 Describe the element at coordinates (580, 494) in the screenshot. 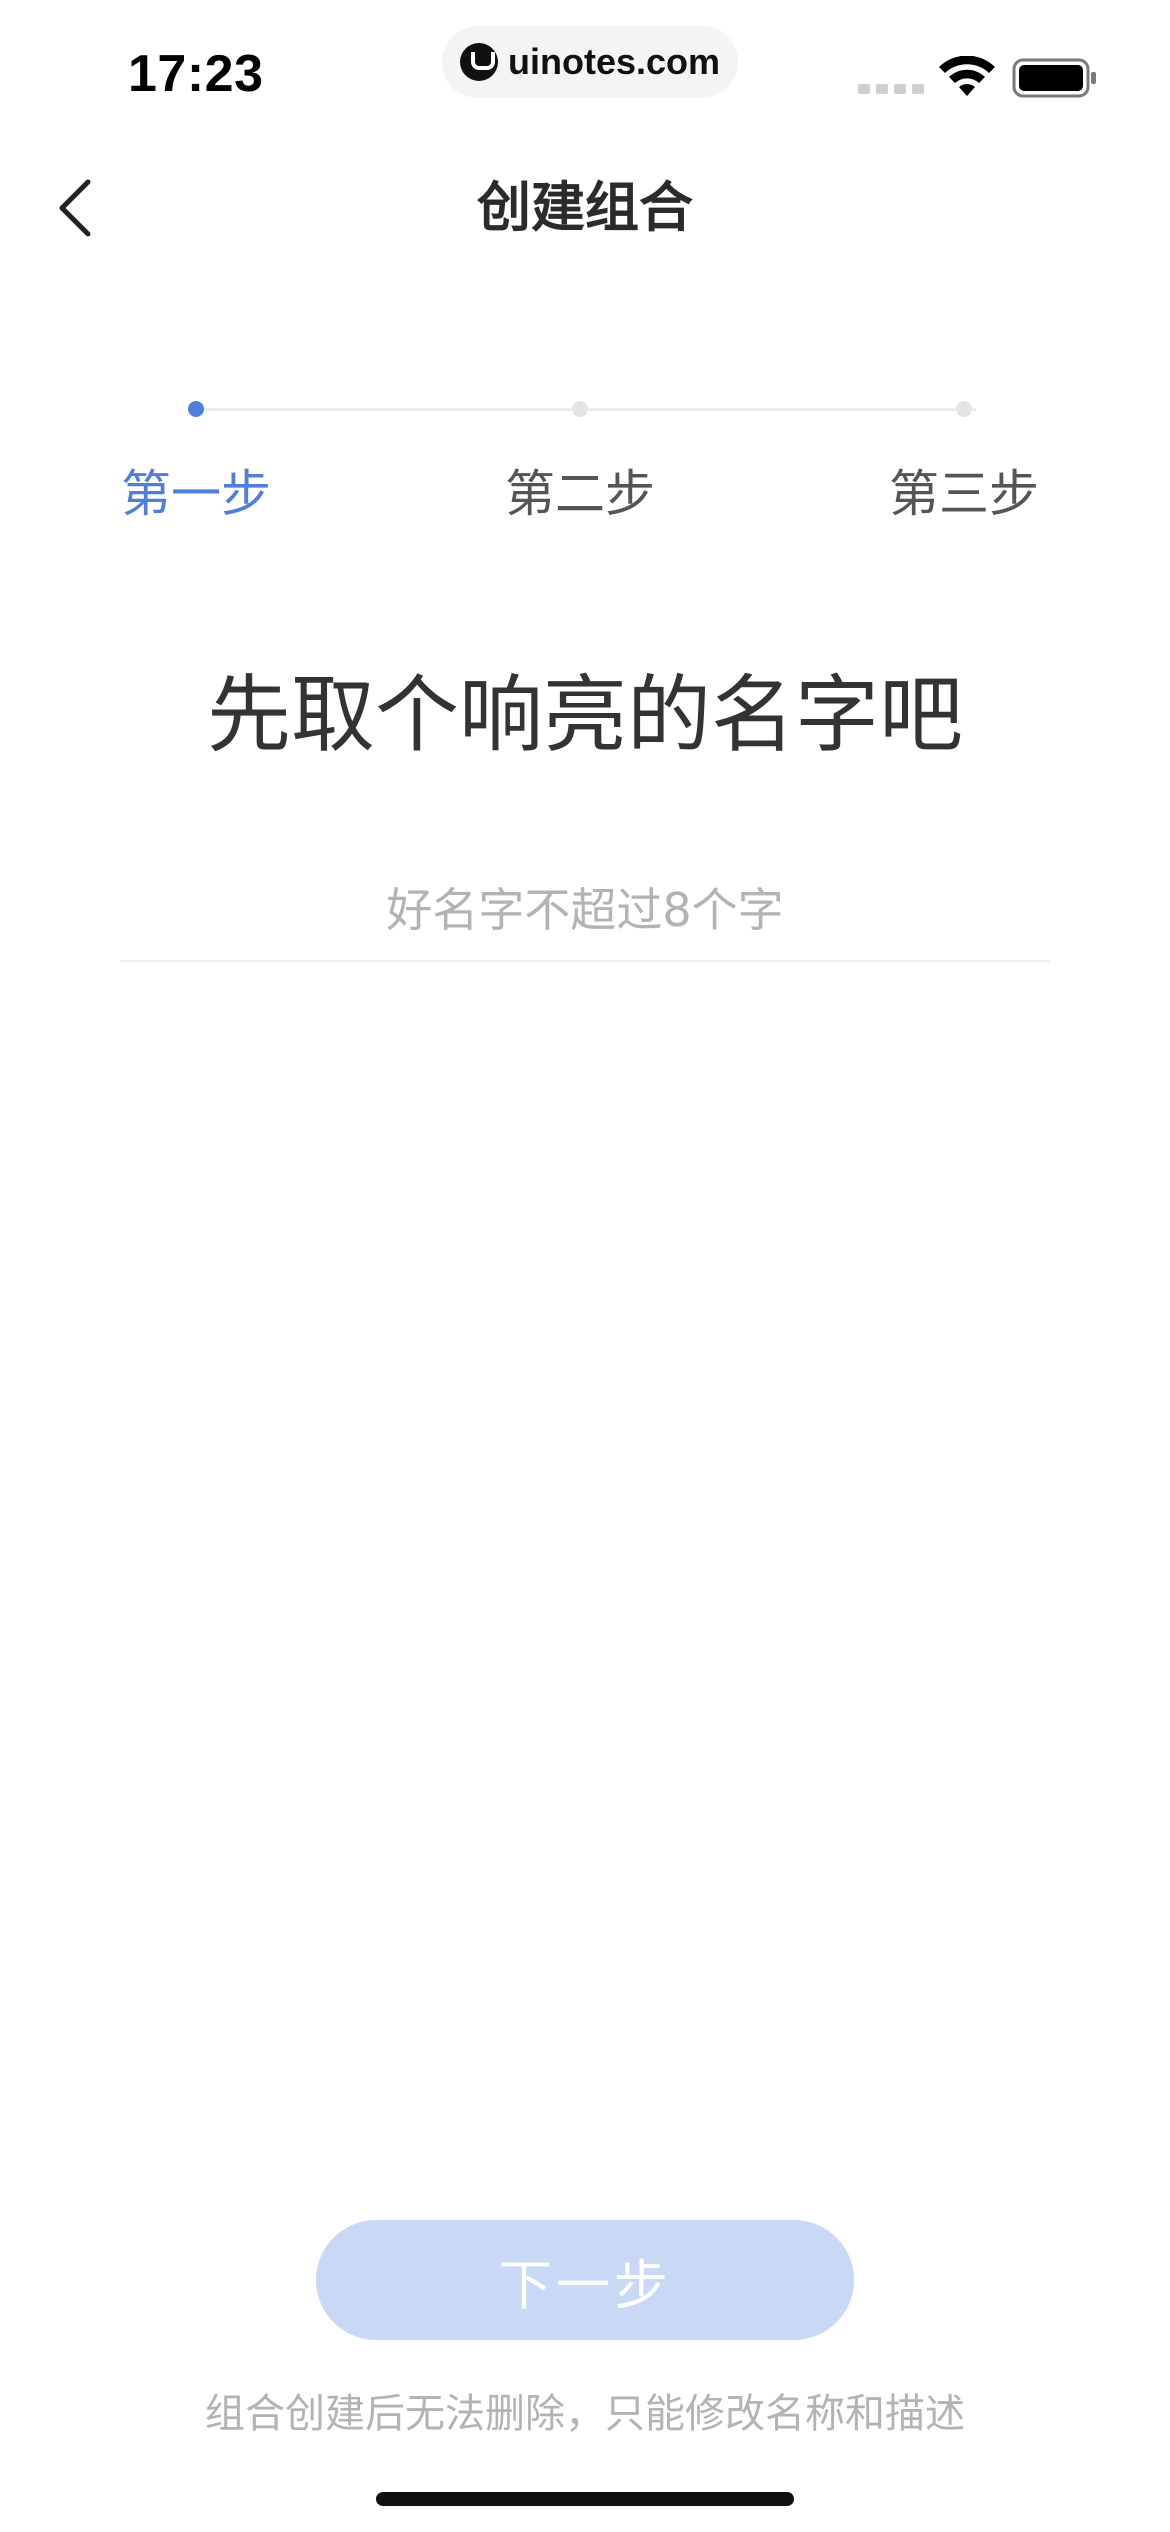

I see `step-label-2: 第二步` at that location.